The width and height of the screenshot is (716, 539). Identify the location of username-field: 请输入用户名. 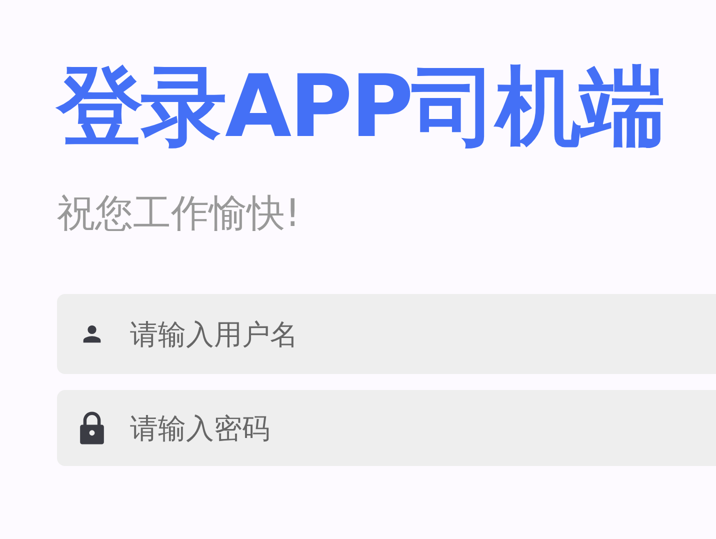
(386, 334).